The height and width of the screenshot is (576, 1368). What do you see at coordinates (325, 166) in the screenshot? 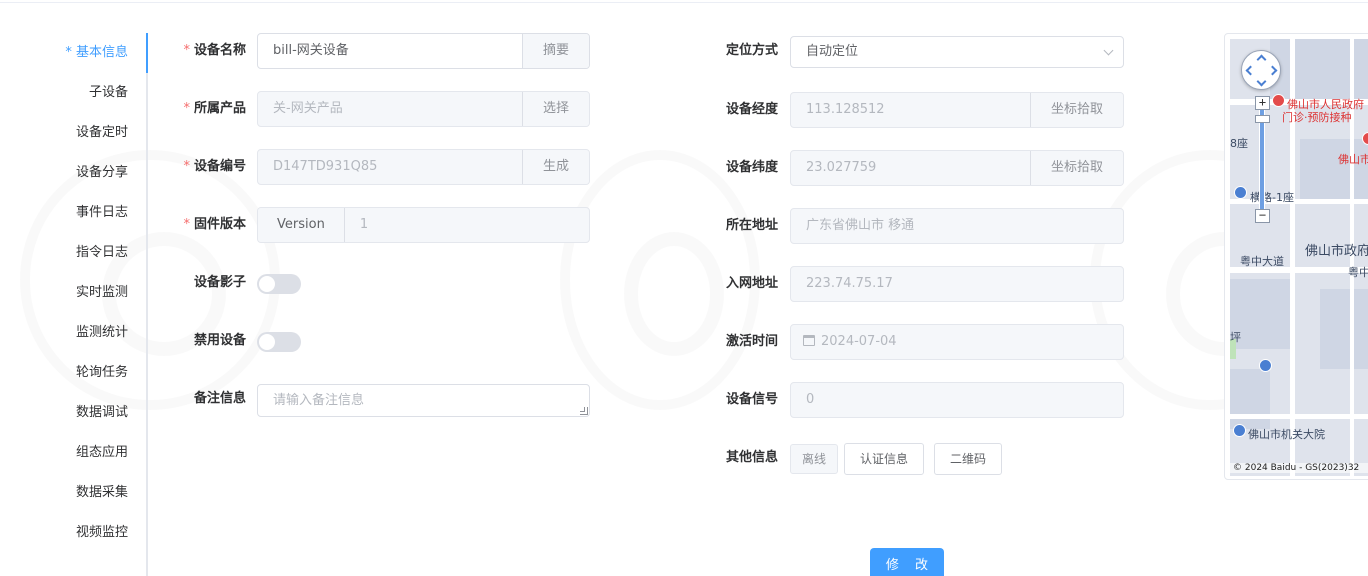
I see `serial-input: D147TD931Q85` at bounding box center [325, 166].